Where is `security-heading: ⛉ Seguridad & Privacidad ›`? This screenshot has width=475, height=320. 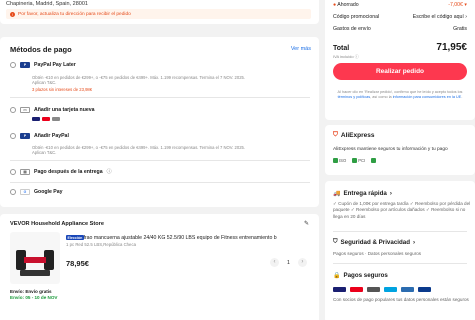 security-heading: ⛉ Seguridad & Privacidad › is located at coordinates (374, 242).